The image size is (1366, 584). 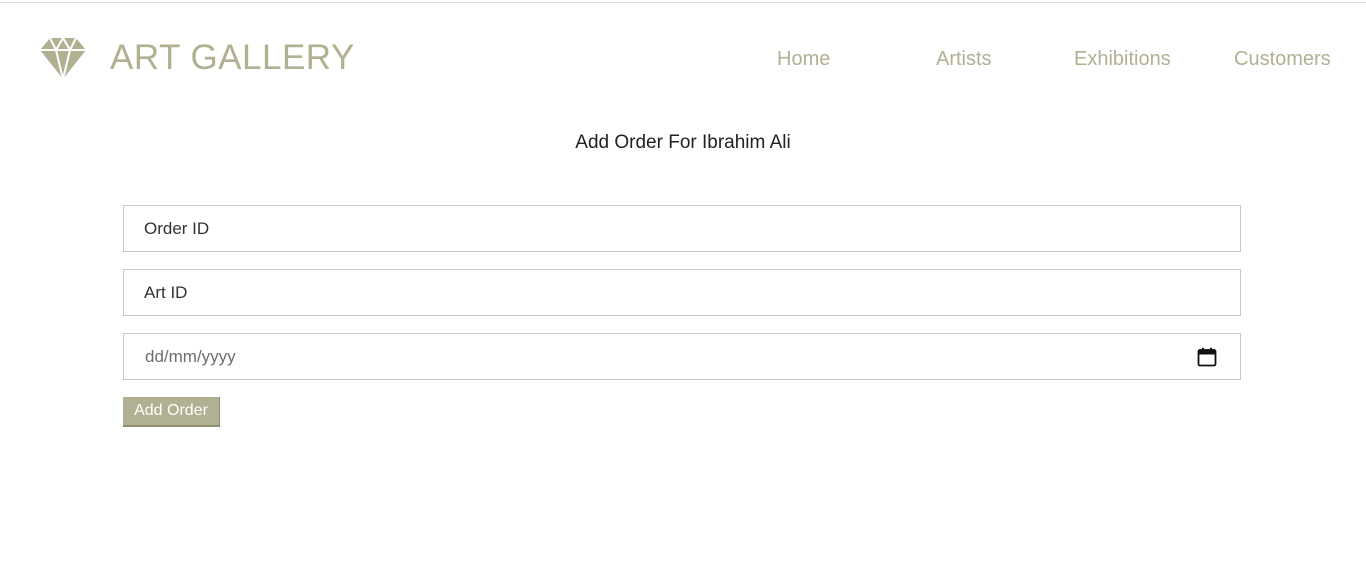 What do you see at coordinates (803, 59) in the screenshot?
I see `nav-item-home: Home` at bounding box center [803, 59].